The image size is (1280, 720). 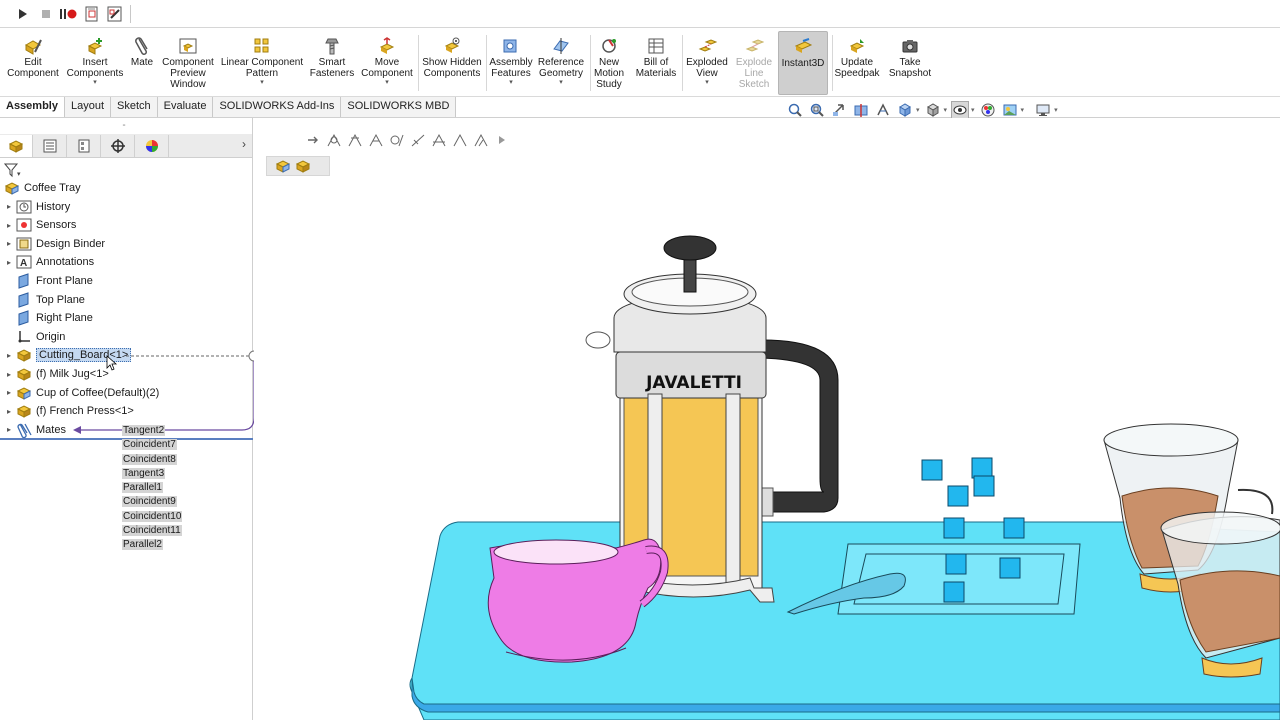 I want to click on mate-item: Tangent2, so click(x=152, y=431).